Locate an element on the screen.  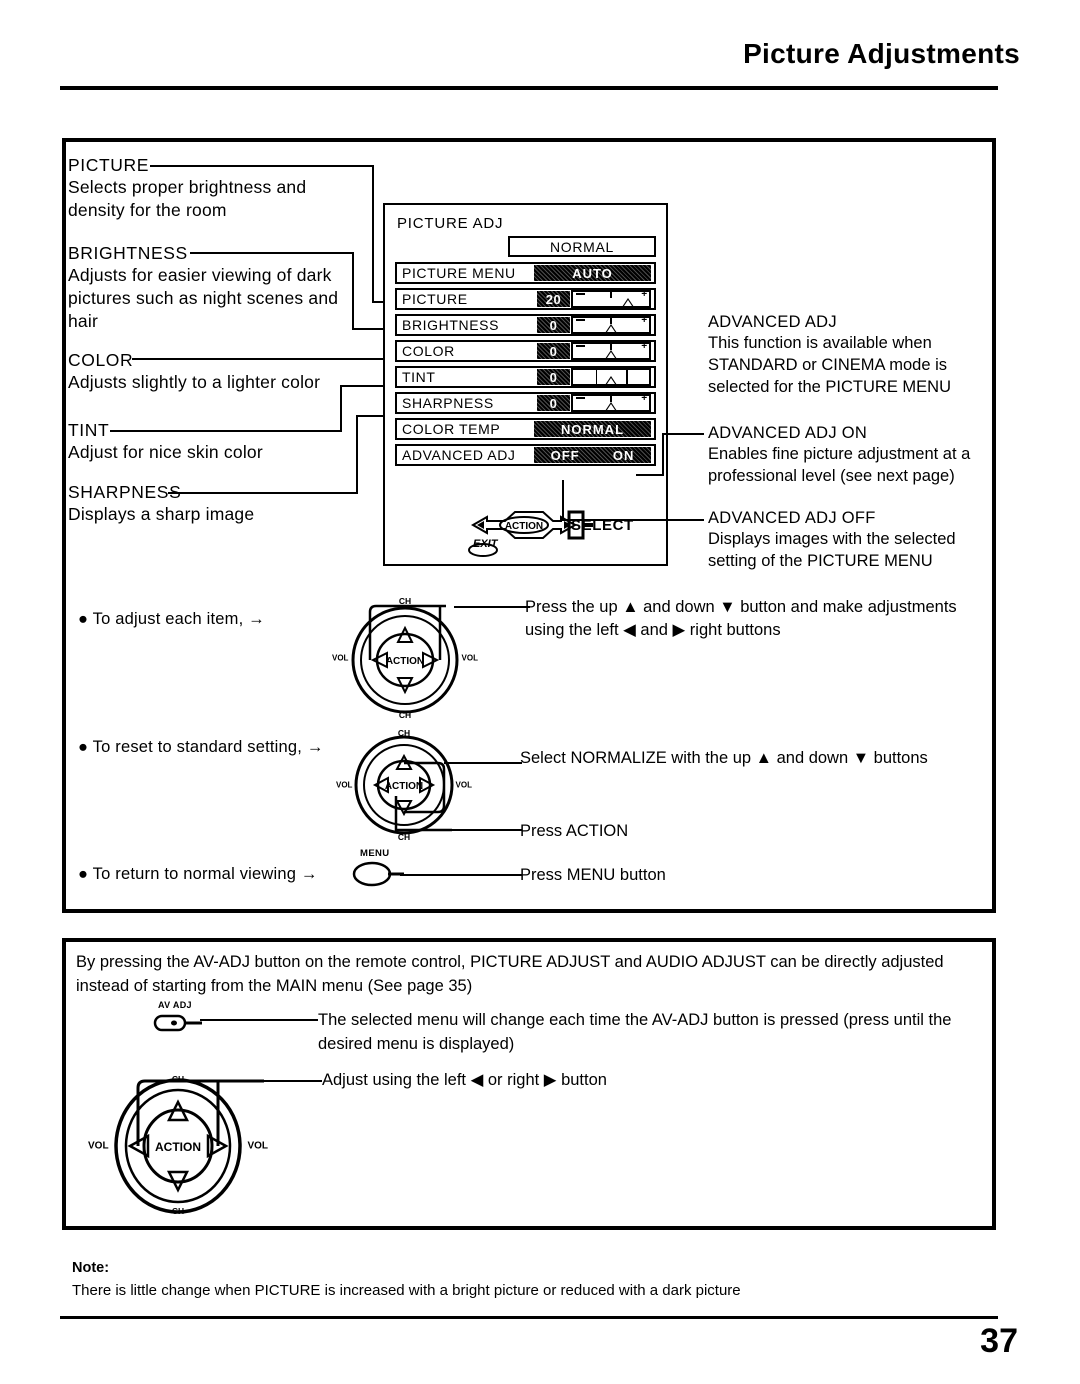
osd-exit-label: EXIT is located at coordinates (485, 544).